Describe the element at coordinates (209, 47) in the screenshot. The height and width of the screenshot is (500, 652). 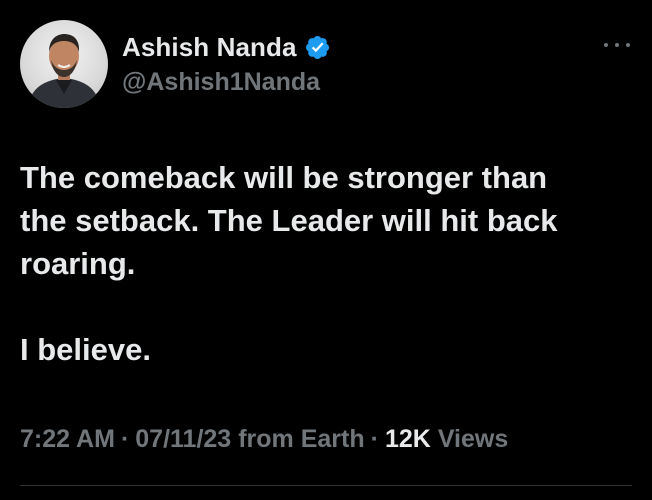
I see `author-display-name: Ashish Nanda` at that location.